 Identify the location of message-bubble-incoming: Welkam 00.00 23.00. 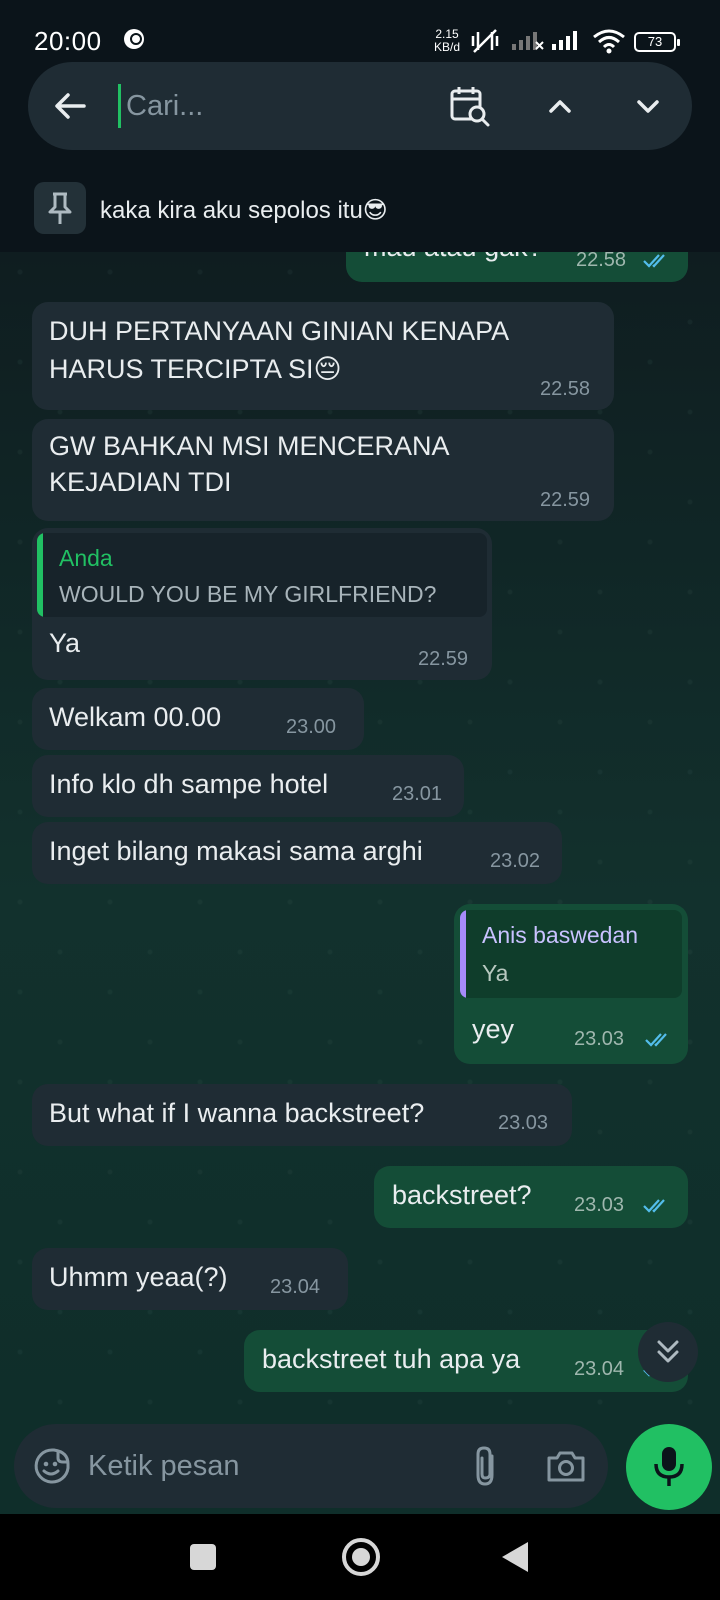
(198, 719).